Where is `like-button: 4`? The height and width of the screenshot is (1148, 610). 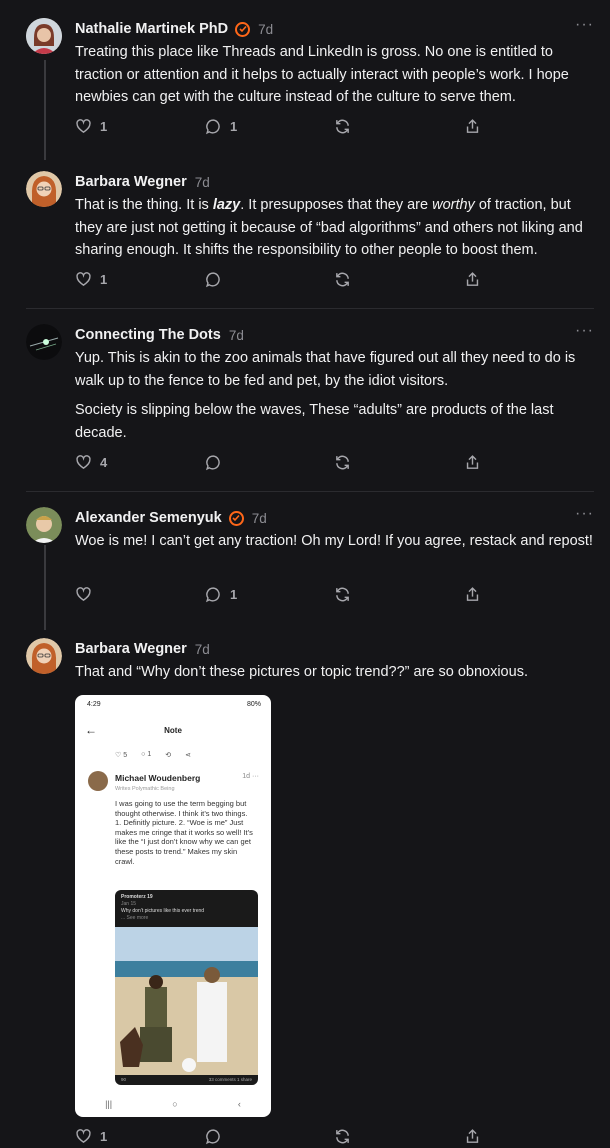
like-button: 4 is located at coordinates (91, 462).